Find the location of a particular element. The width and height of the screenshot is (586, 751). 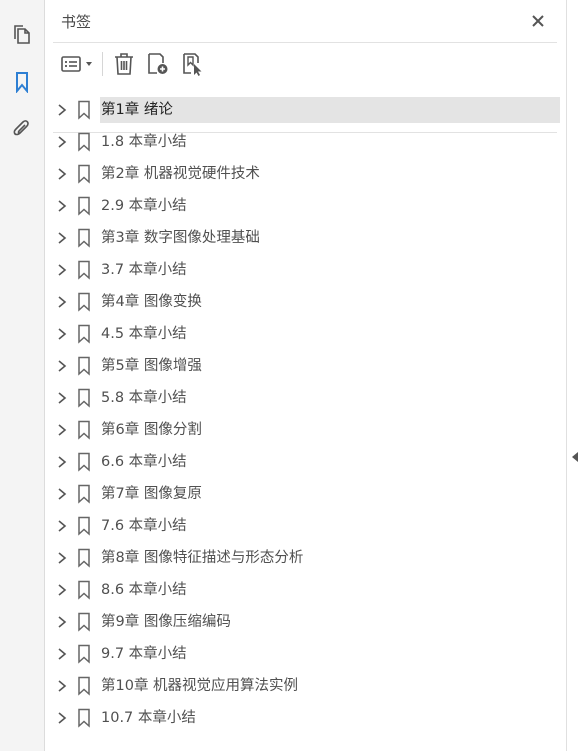

bookmark-label: 第9章 图像压缩编码 is located at coordinates (166, 622).